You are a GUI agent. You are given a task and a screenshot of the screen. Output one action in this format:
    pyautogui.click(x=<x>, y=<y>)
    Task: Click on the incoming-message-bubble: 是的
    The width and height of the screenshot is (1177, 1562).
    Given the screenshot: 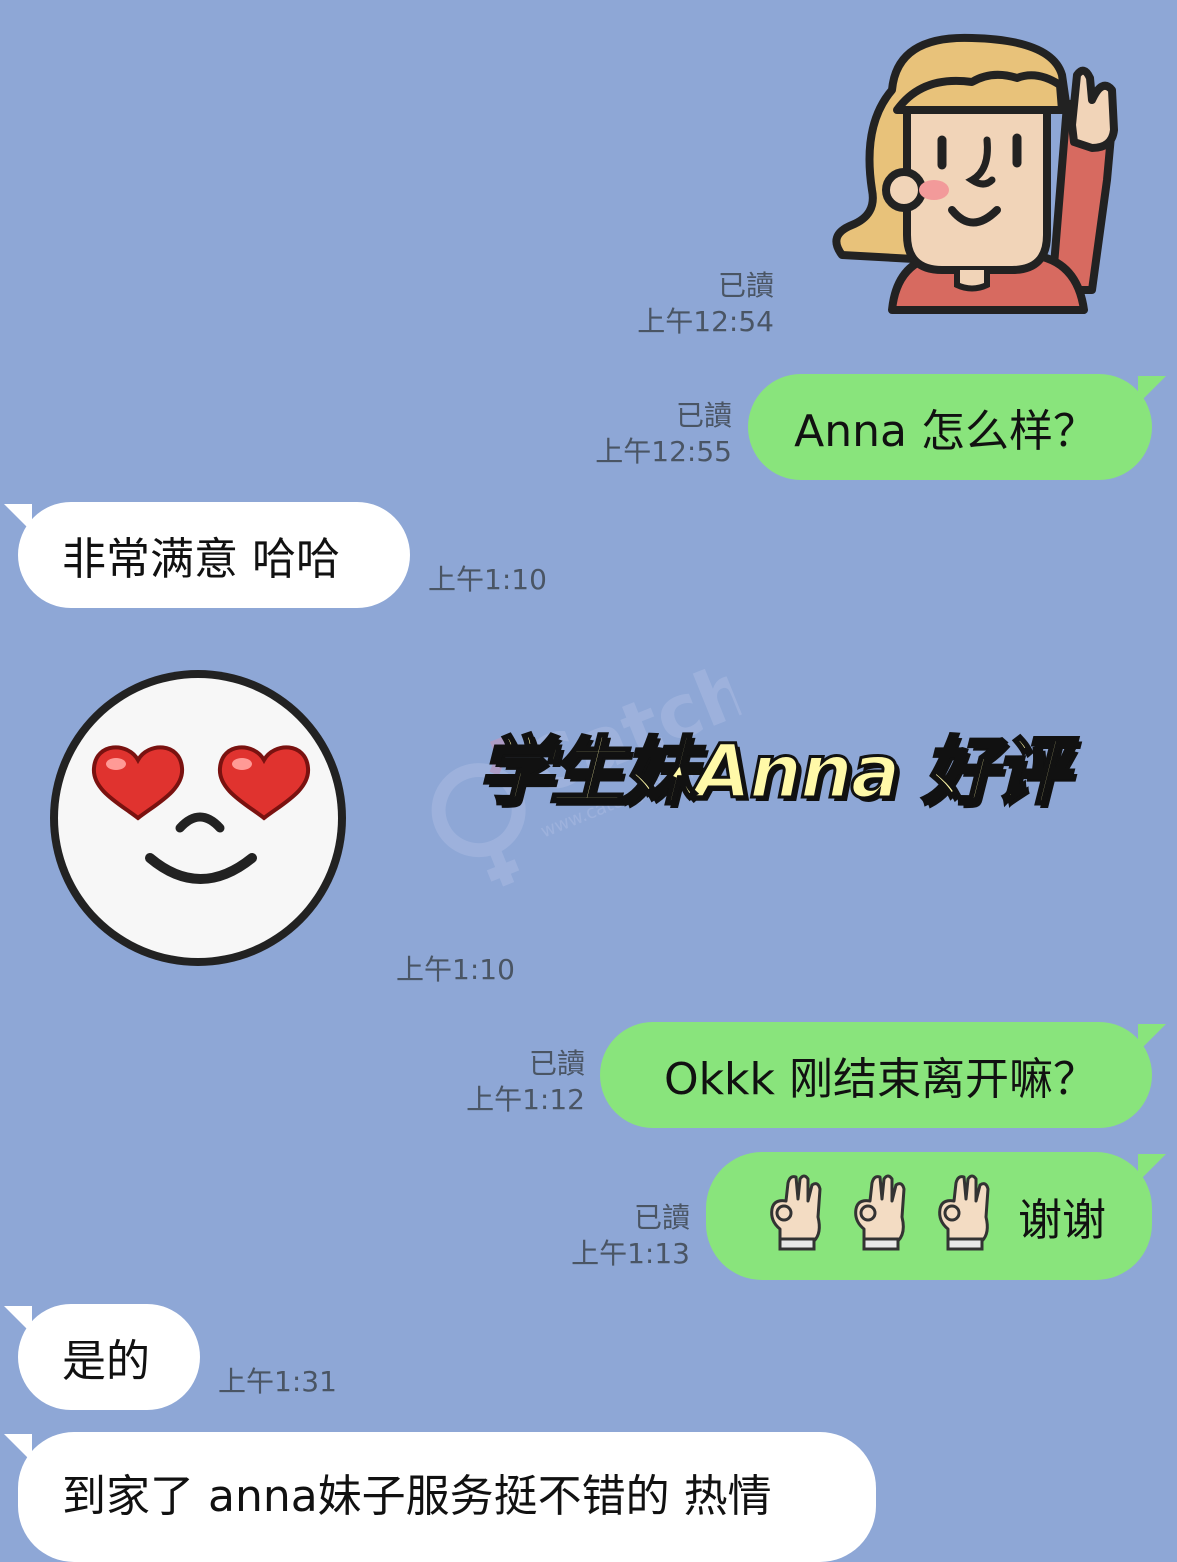 What is the action you would take?
    pyautogui.click(x=102, y=1357)
    